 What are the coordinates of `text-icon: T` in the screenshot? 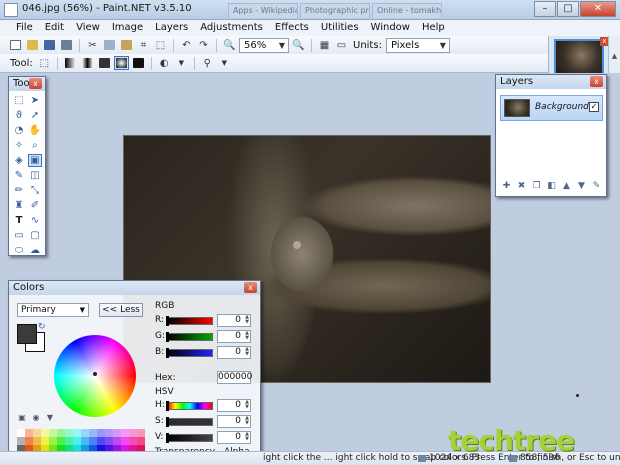 It's located at (19, 220).